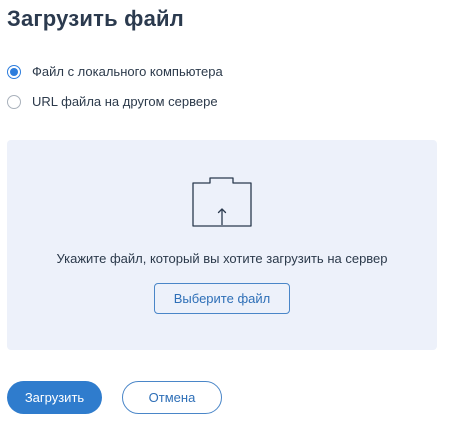  I want to click on radio-button-local-file, so click(14, 71).